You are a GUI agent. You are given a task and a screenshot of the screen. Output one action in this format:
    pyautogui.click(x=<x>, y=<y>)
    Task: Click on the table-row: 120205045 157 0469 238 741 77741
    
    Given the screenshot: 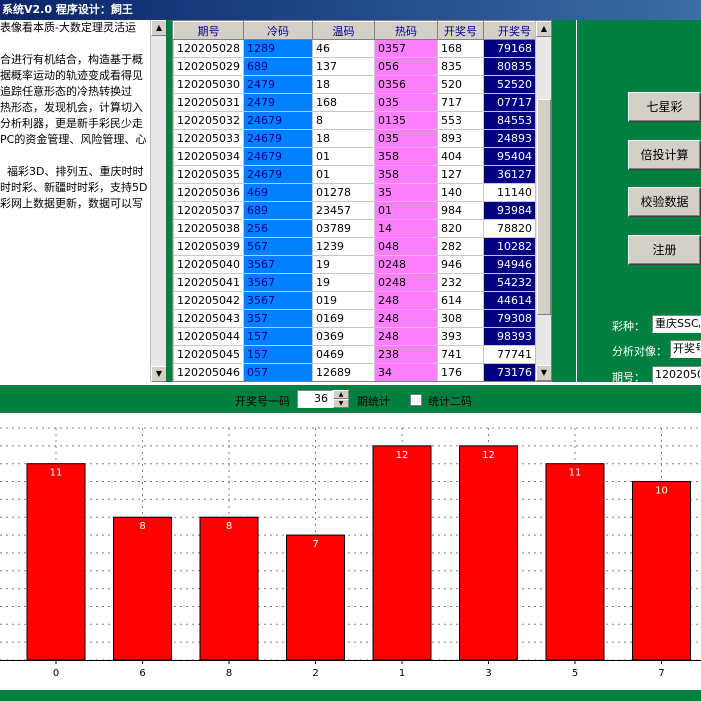 What is the action you would take?
    pyautogui.click(x=359, y=354)
    